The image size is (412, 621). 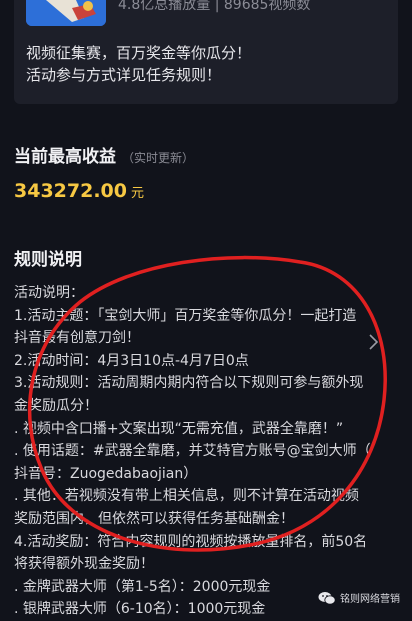 I want to click on campaign-description-line: 视频征集赛，百万奖金等你瓜分！, so click(x=139, y=53).